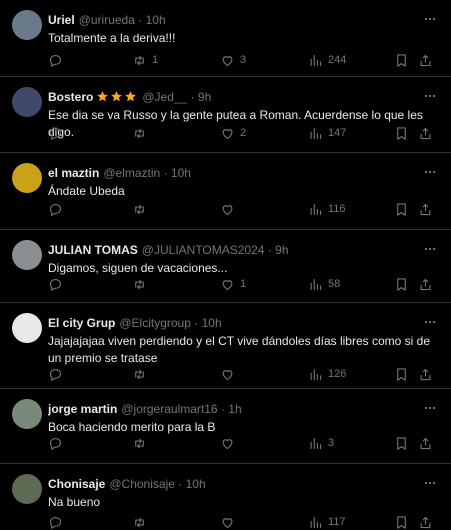  I want to click on views-button: 244, so click(327, 60).